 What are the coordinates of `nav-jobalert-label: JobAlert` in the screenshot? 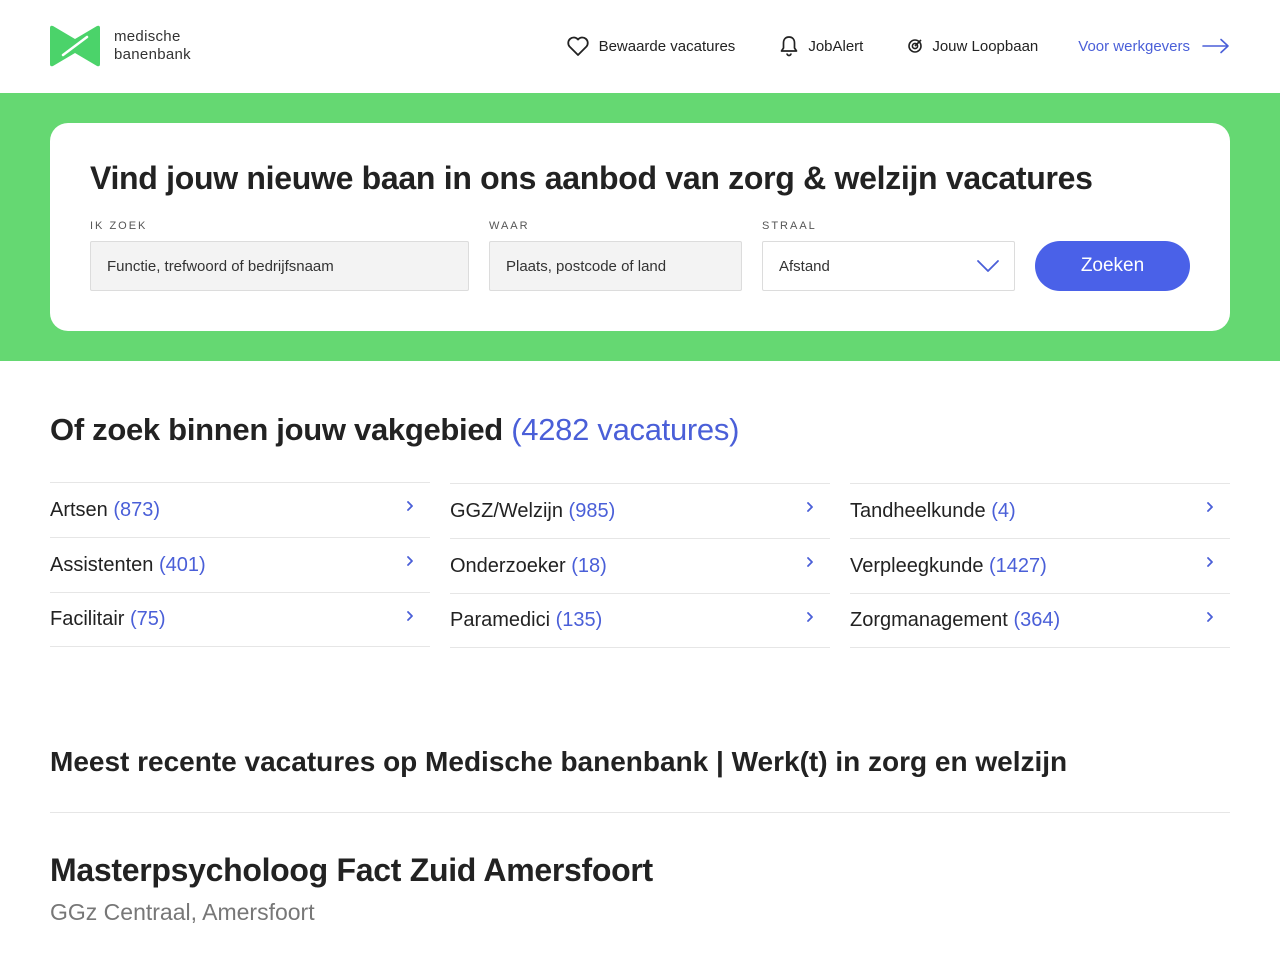 It's located at (836, 46).